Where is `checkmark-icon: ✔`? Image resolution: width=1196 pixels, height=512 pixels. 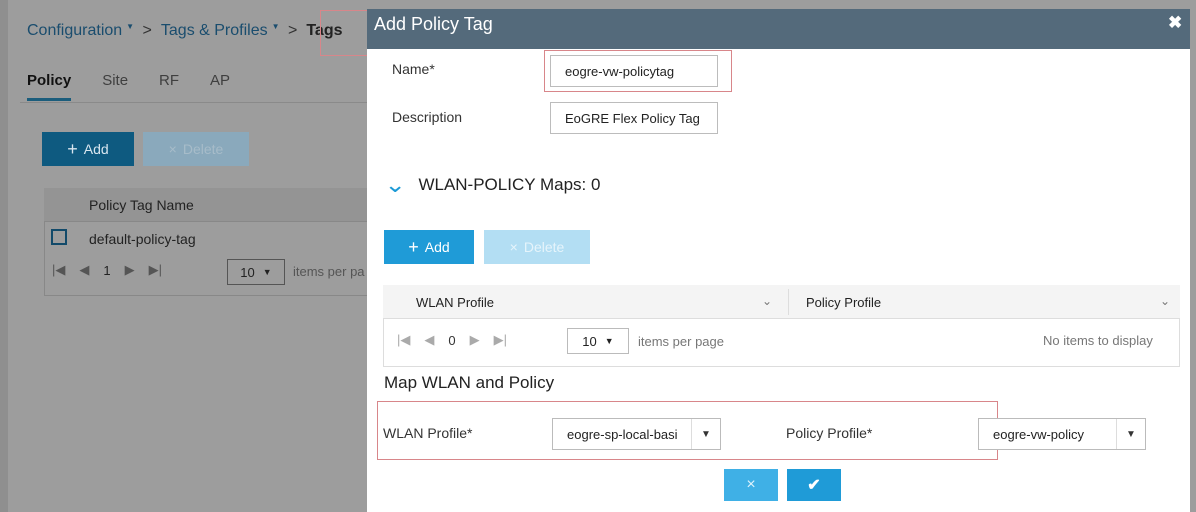 checkmark-icon: ✔ is located at coordinates (814, 485).